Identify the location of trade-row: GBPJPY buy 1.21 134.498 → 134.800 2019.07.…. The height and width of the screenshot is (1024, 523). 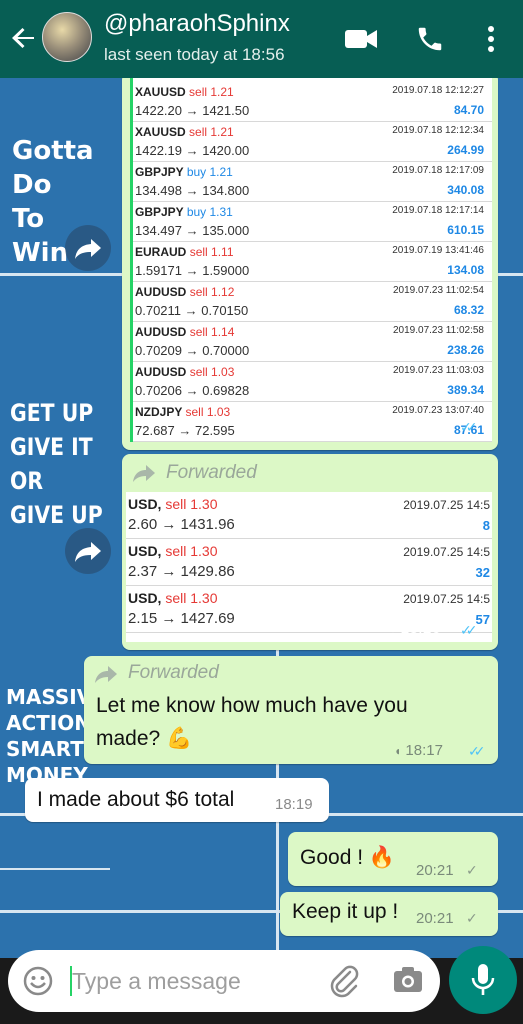
(312, 182).